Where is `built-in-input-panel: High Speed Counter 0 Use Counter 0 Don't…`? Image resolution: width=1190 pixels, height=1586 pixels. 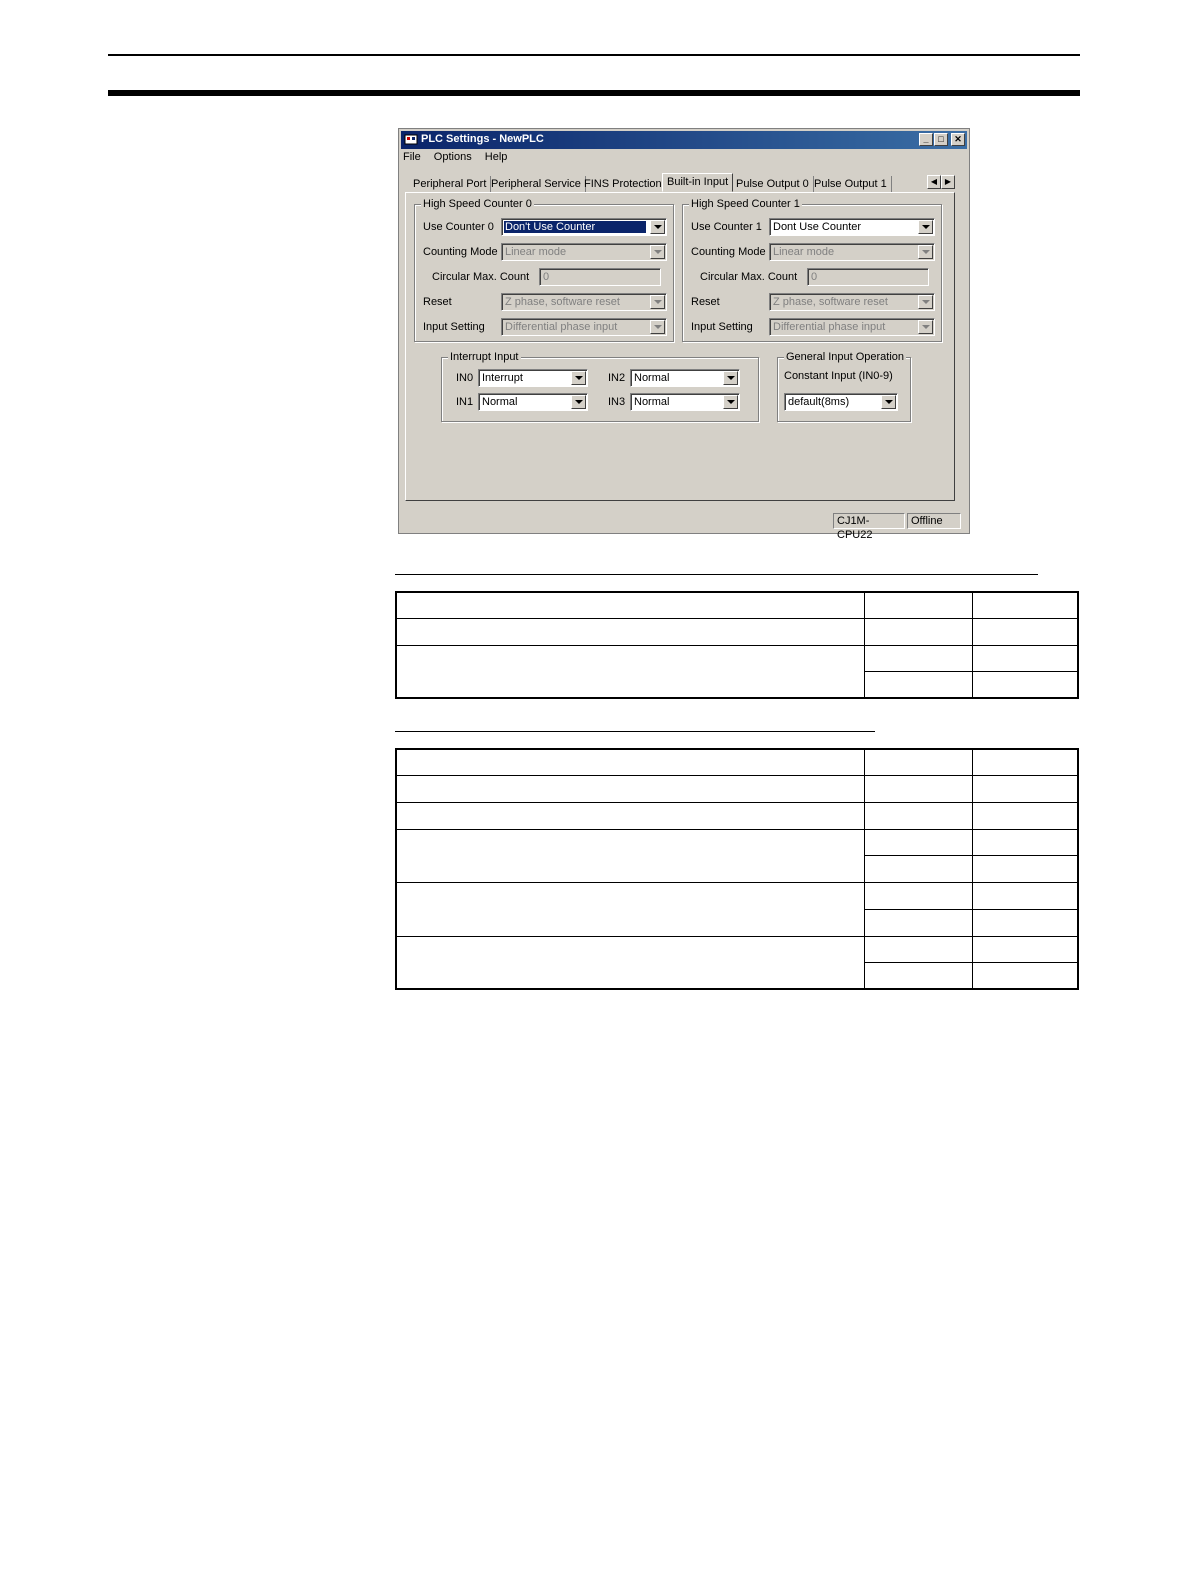
built-in-input-panel: High Speed Counter 0 Use Counter 0 Don't… is located at coordinates (680, 346).